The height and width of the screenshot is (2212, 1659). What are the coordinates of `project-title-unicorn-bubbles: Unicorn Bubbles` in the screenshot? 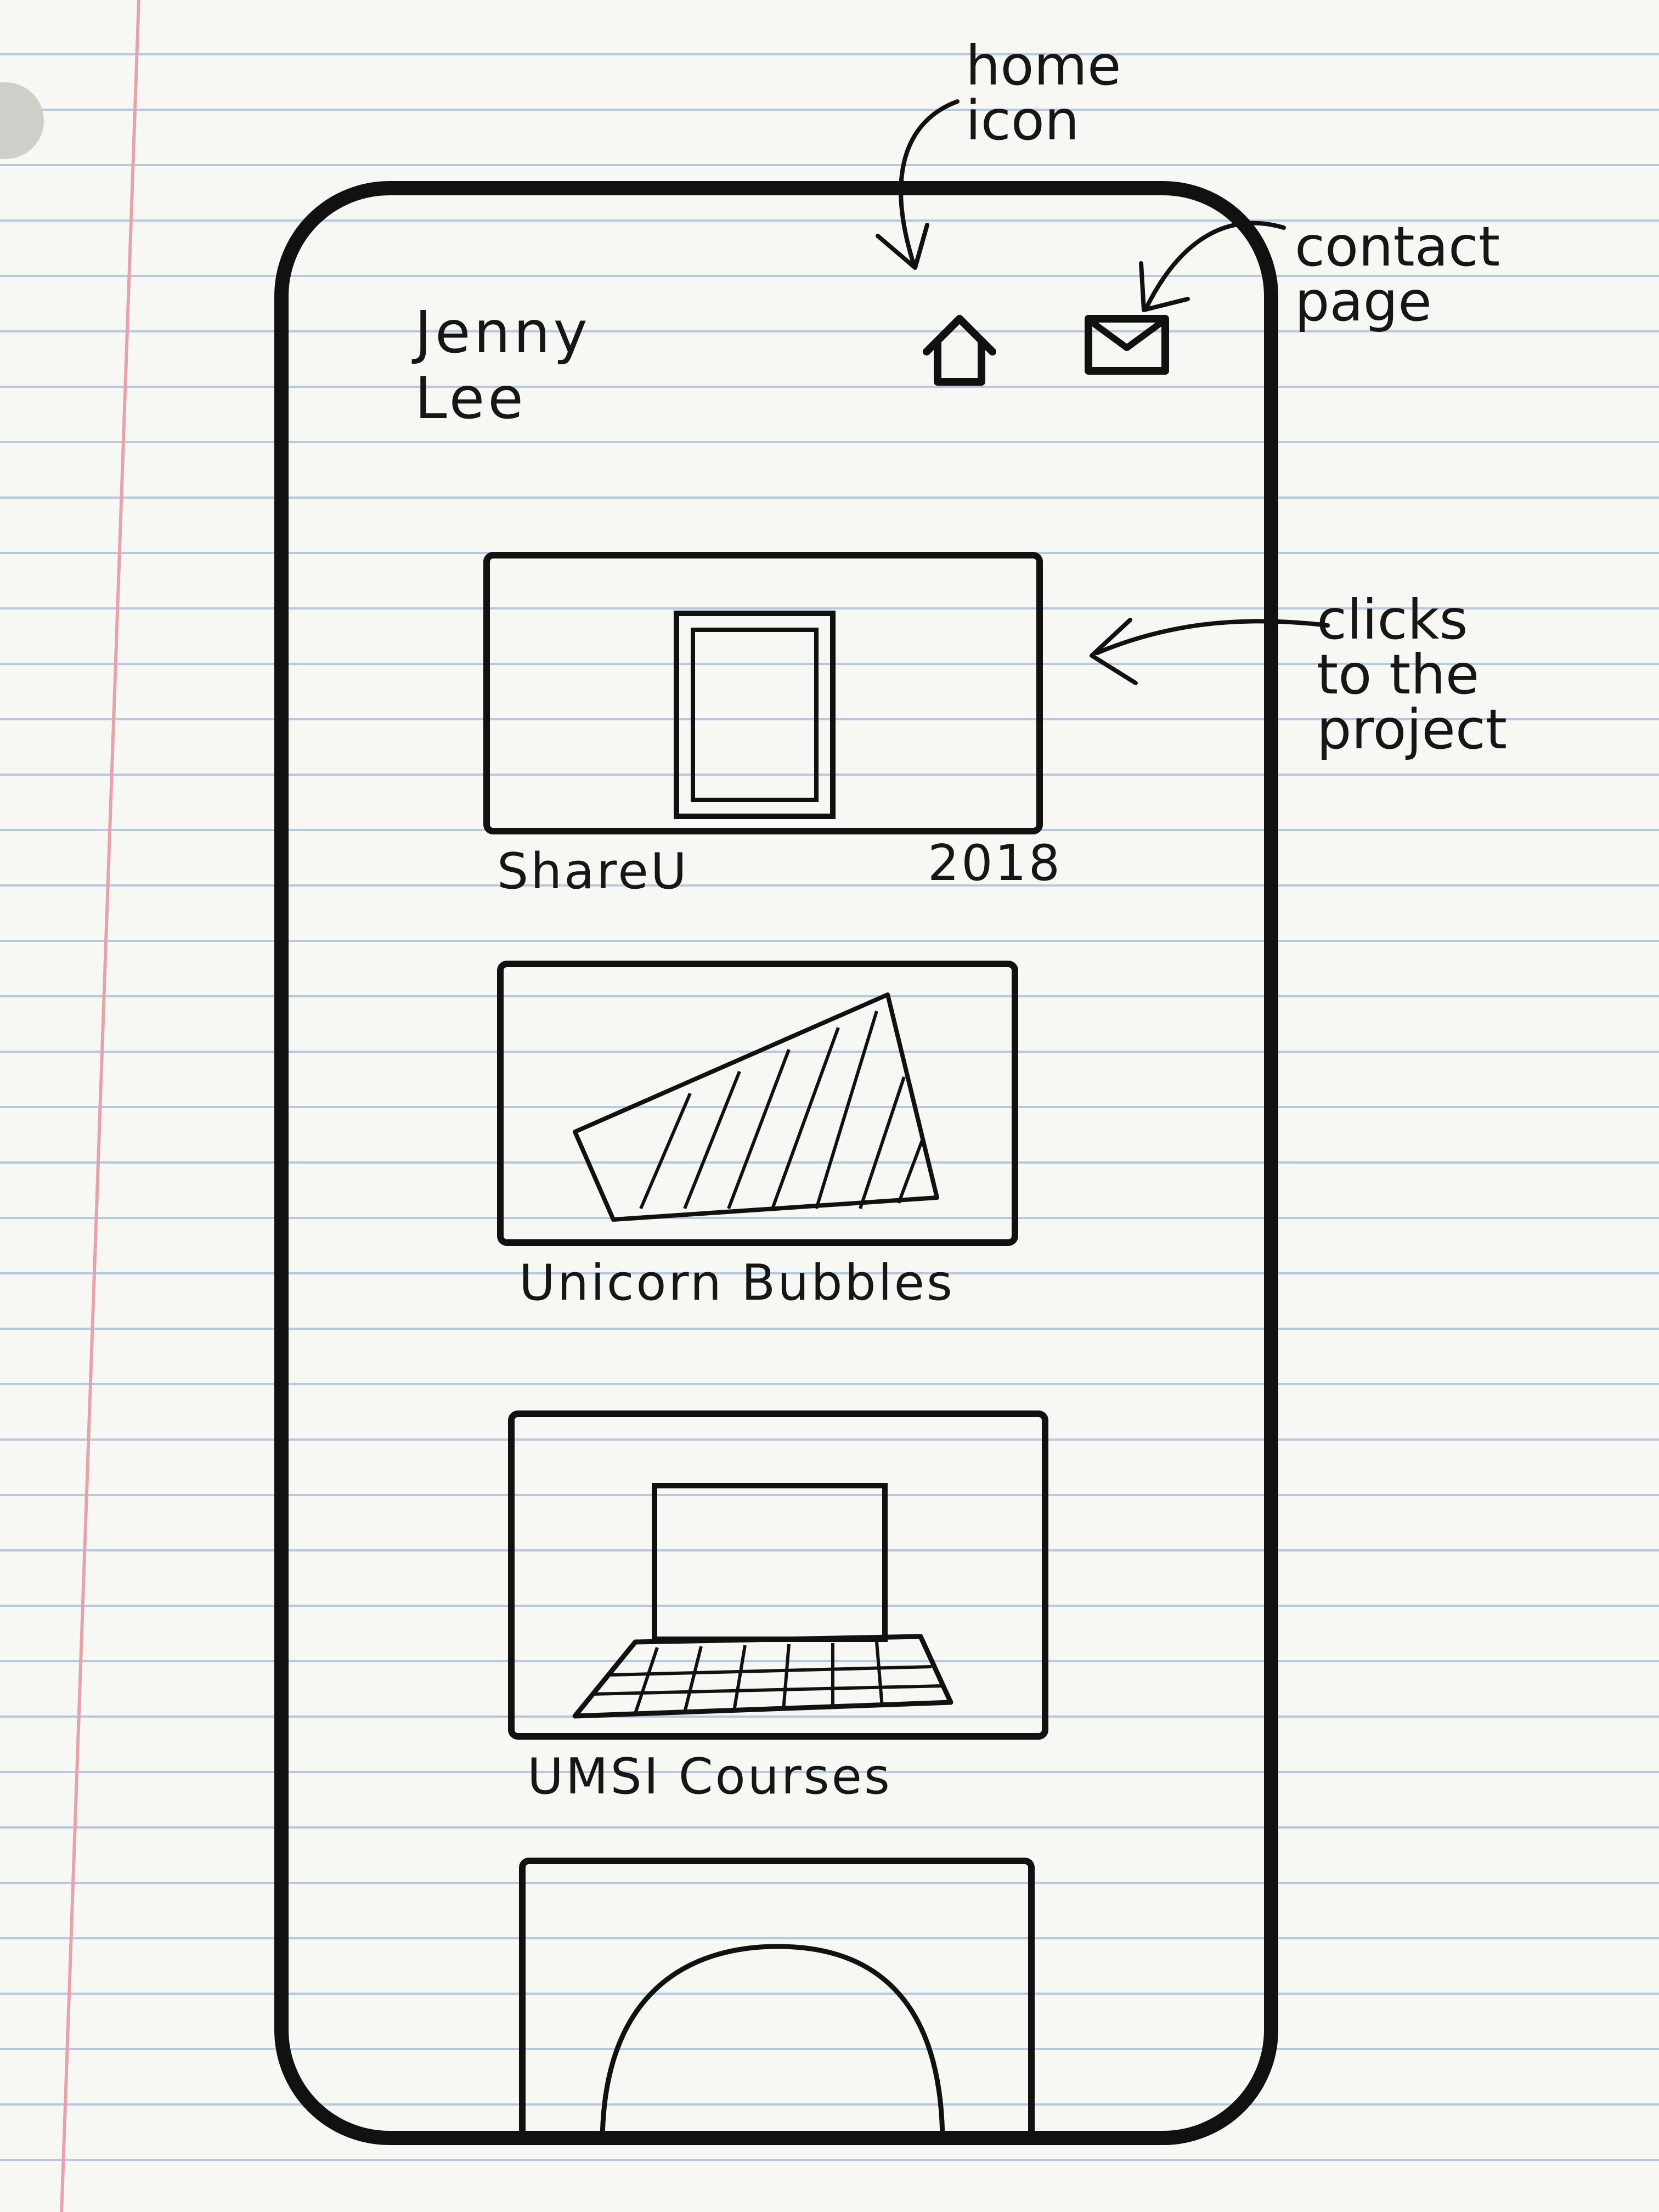 It's located at (737, 1283).